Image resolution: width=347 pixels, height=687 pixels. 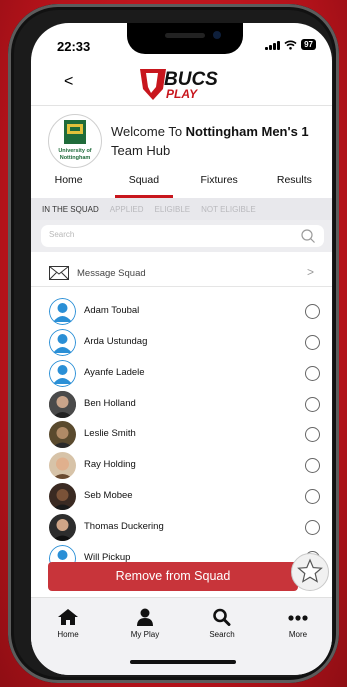 I want to click on list-item: Ray Holding, so click(x=181, y=465).